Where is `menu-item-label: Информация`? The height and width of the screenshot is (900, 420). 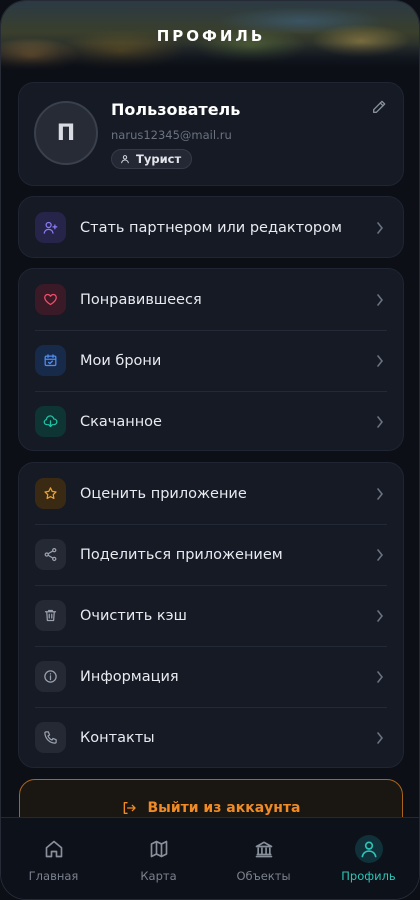
menu-item-label: Информация is located at coordinates (129, 676).